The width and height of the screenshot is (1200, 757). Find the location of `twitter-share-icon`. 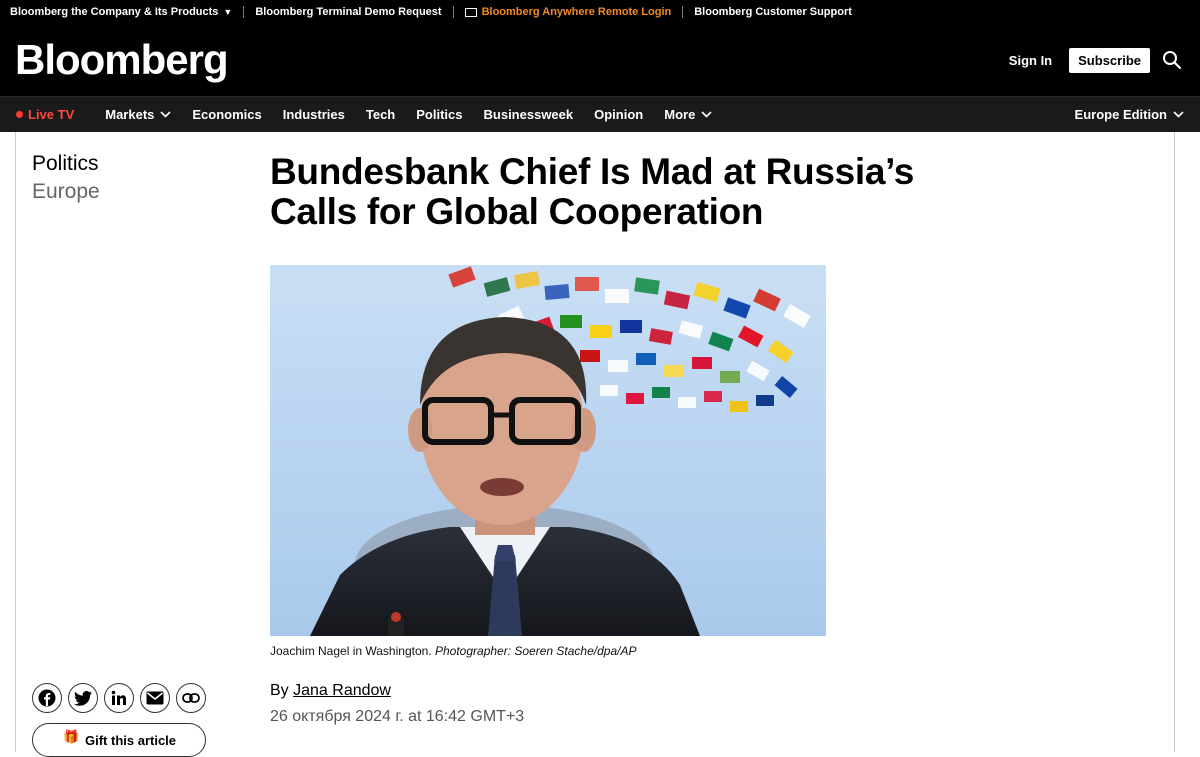

twitter-share-icon is located at coordinates (83, 698).